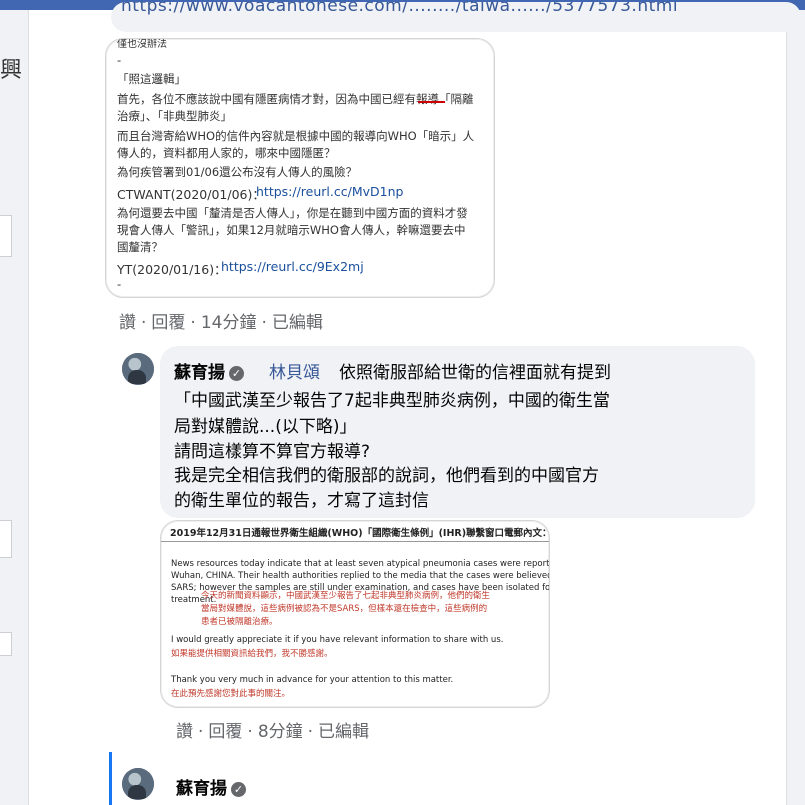 The height and width of the screenshot is (805, 805). What do you see at coordinates (272, 452) in the screenshot?
I see `reply-text-line: 請問這樣算不算官方報導?` at bounding box center [272, 452].